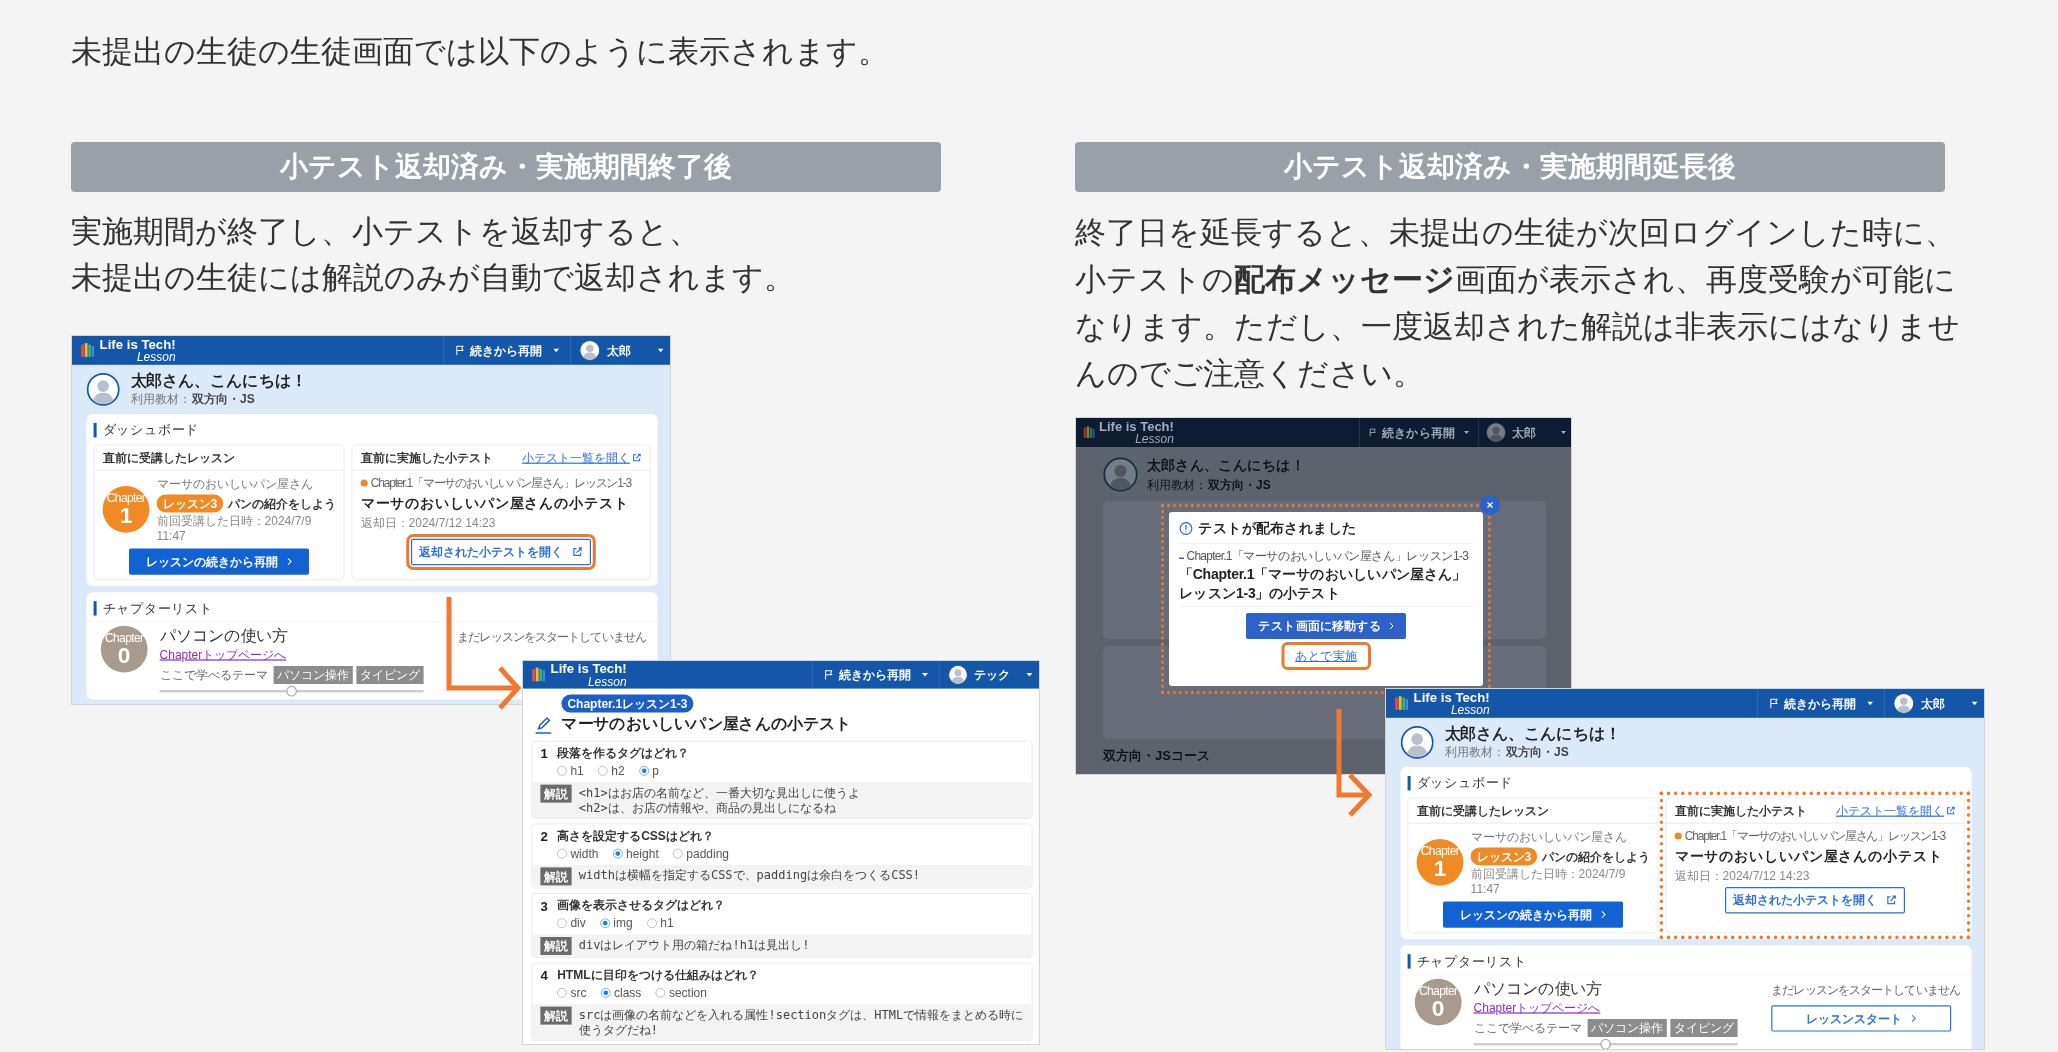 This screenshot has height=1052, width=2058. What do you see at coordinates (584, 854) in the screenshot?
I see `option-label: width` at bounding box center [584, 854].